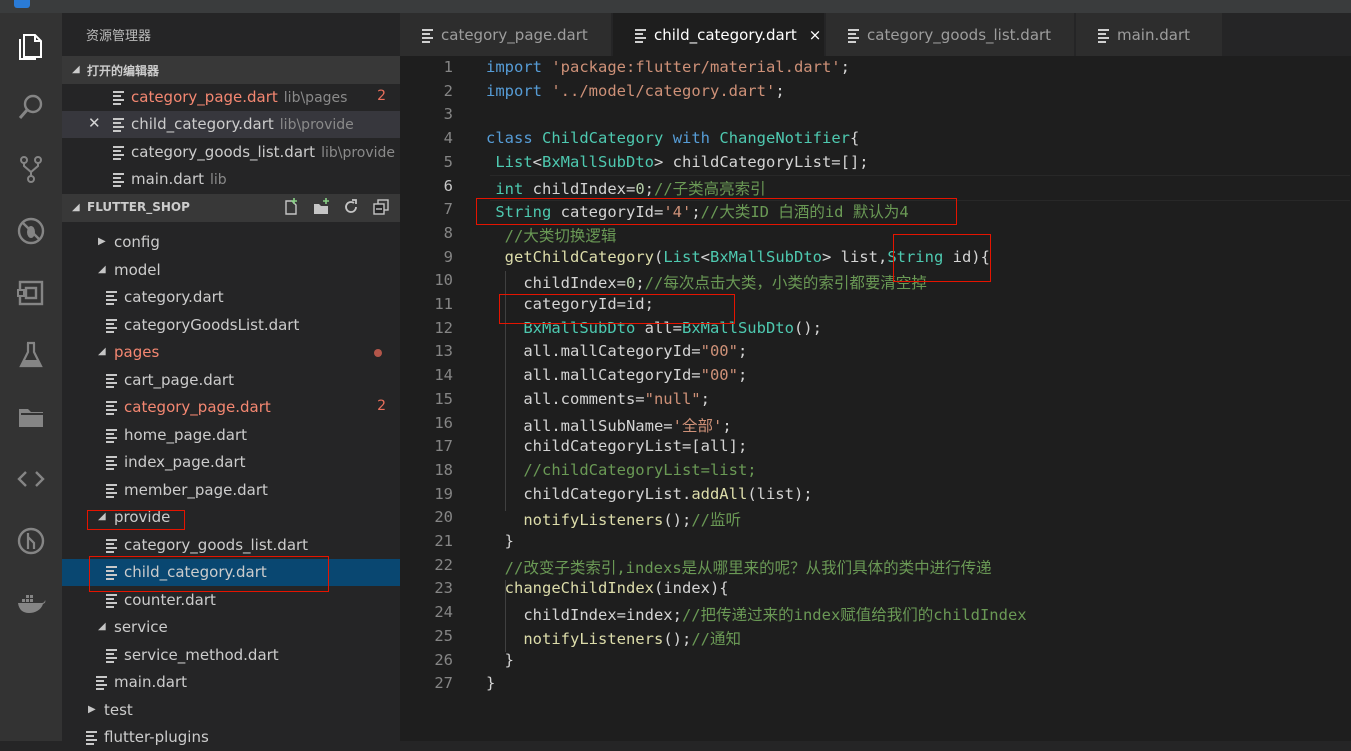 The height and width of the screenshot is (751, 1351). I want to click on code-token: ;, so click(742, 351).